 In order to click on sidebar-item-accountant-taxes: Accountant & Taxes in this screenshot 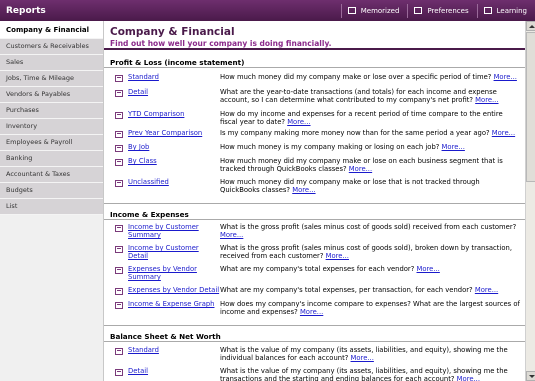, I will do `click(51, 175)`.